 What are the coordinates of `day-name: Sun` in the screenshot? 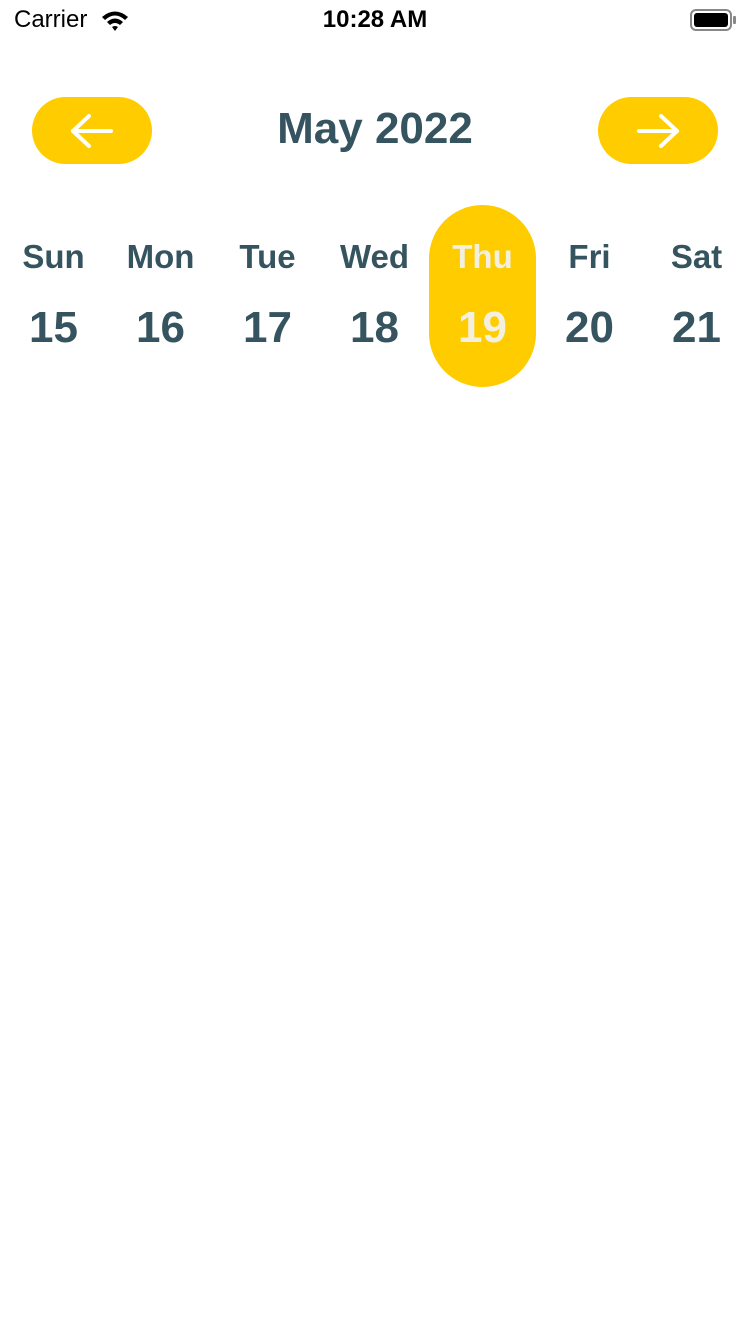 It's located at (53, 256).